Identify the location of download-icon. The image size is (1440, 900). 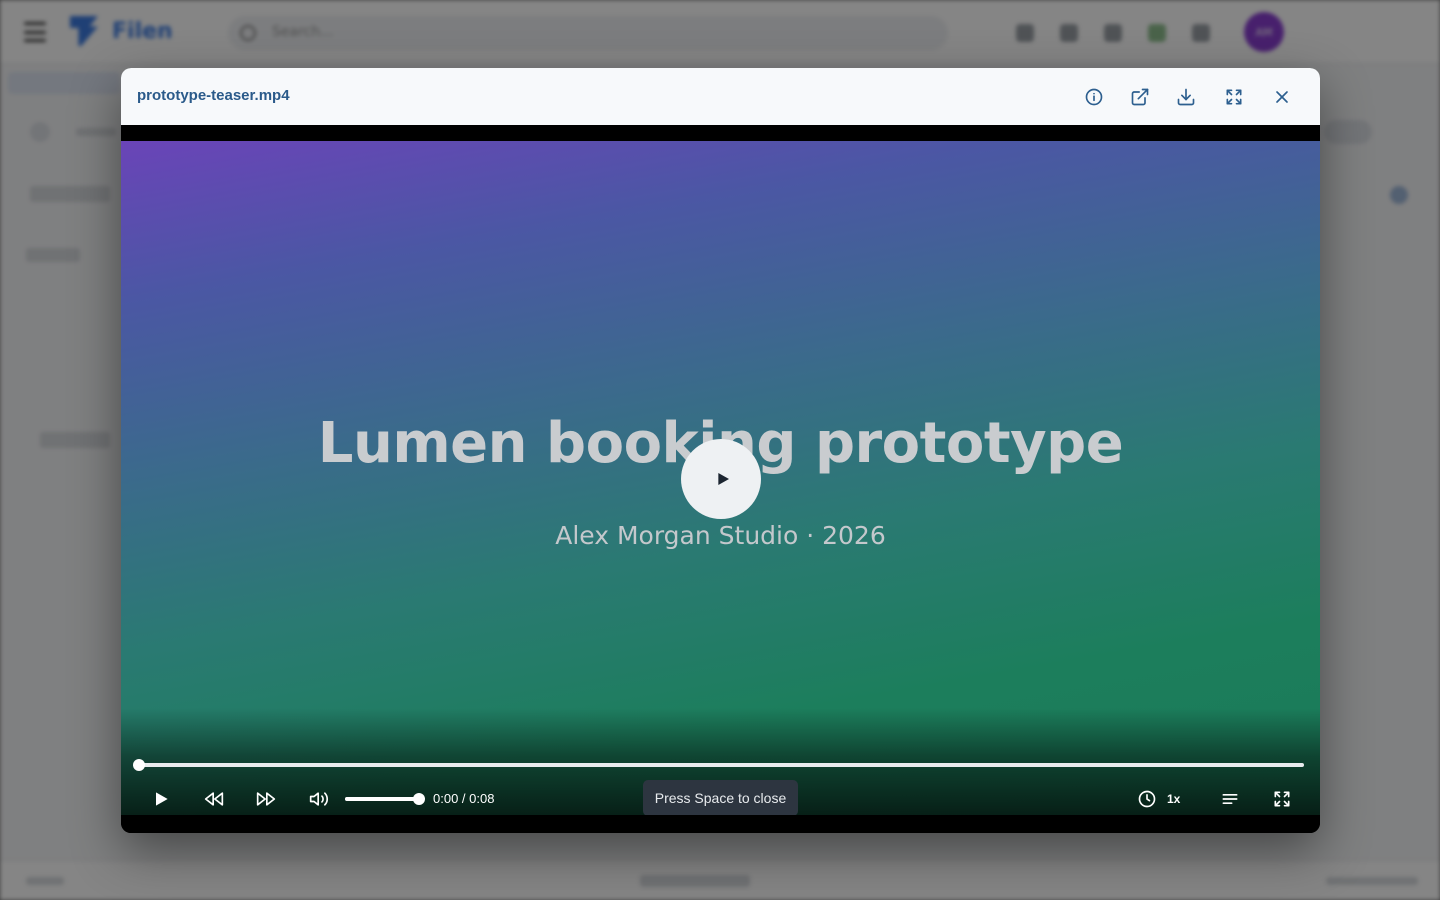
(1186, 97).